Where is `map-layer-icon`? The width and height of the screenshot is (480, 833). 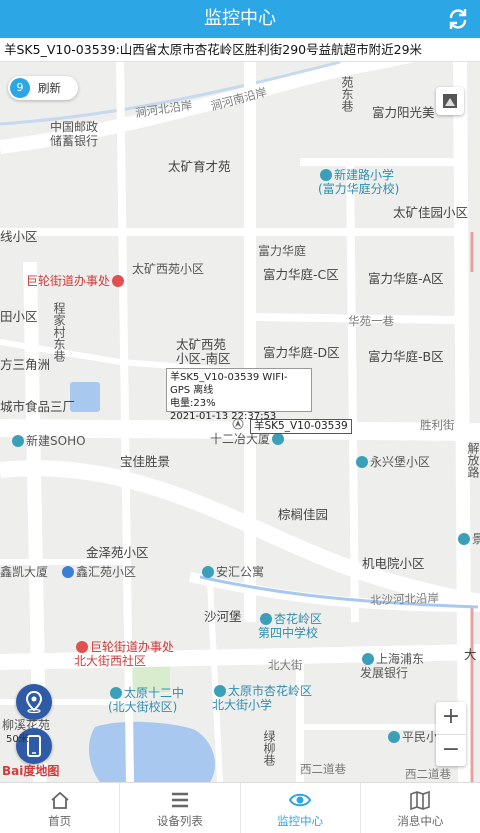
map-layer-icon is located at coordinates (450, 101).